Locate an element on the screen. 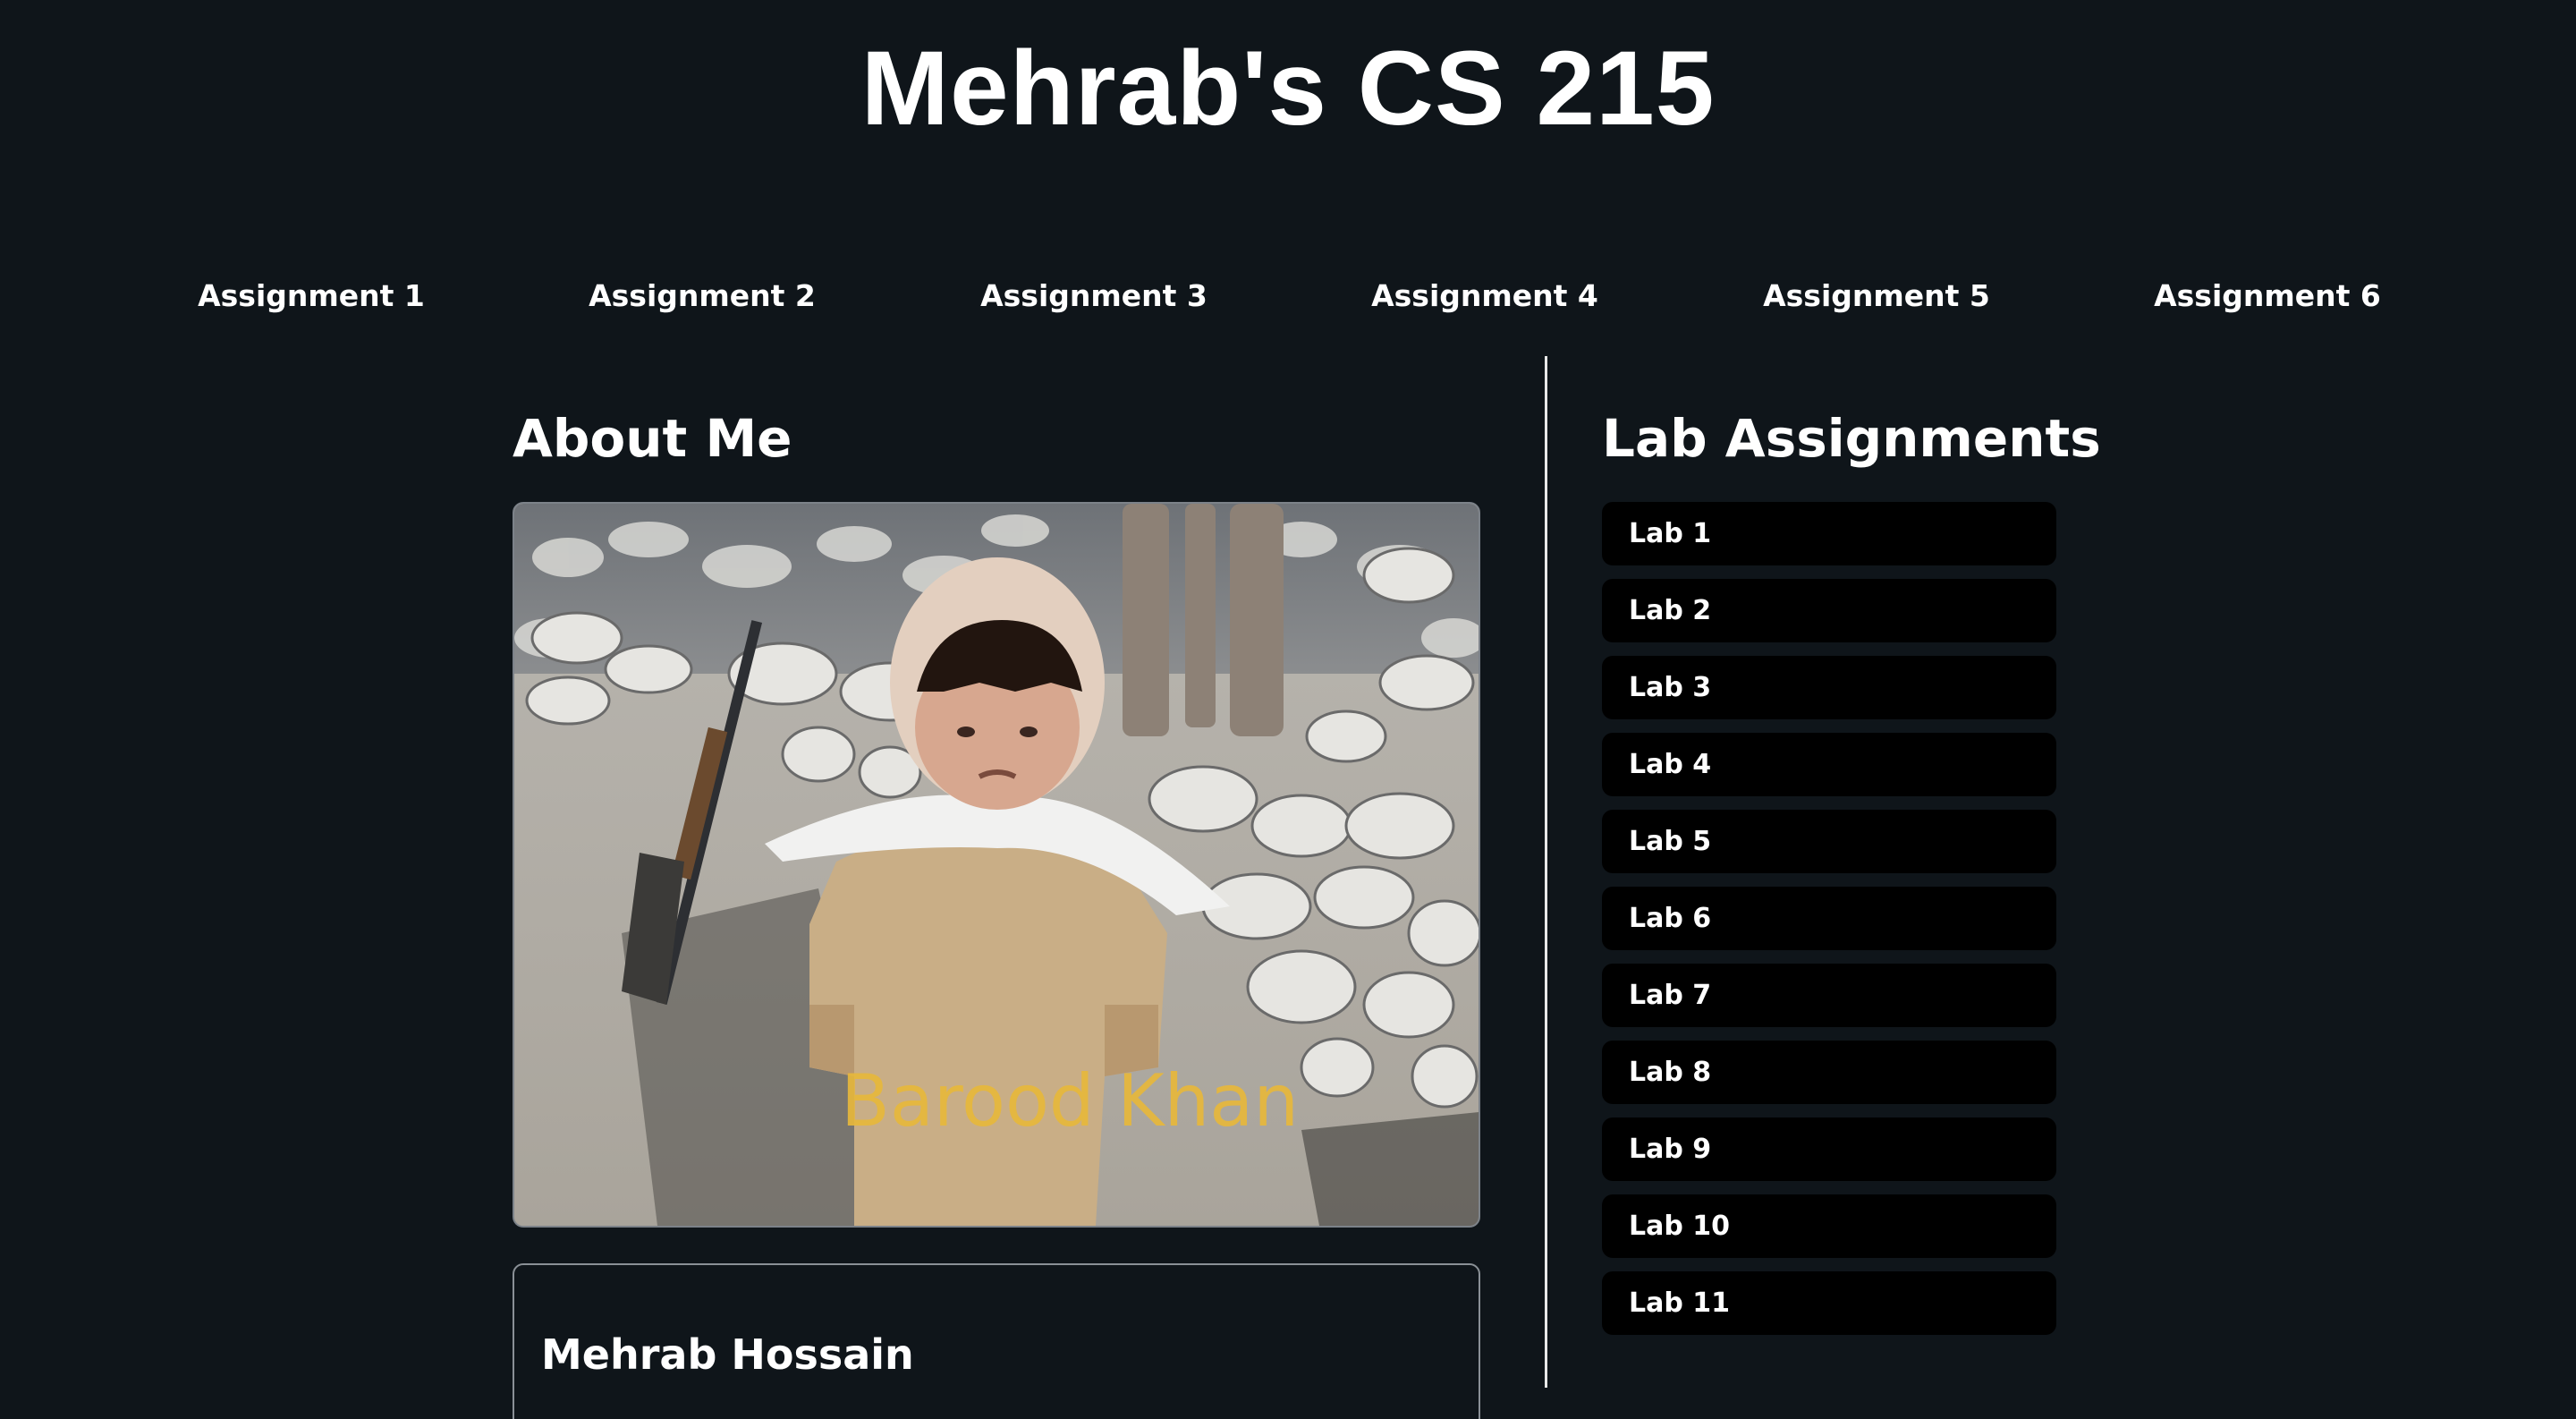 The image size is (2576, 1419). lab-item-2: Lab 2 is located at coordinates (1829, 610).